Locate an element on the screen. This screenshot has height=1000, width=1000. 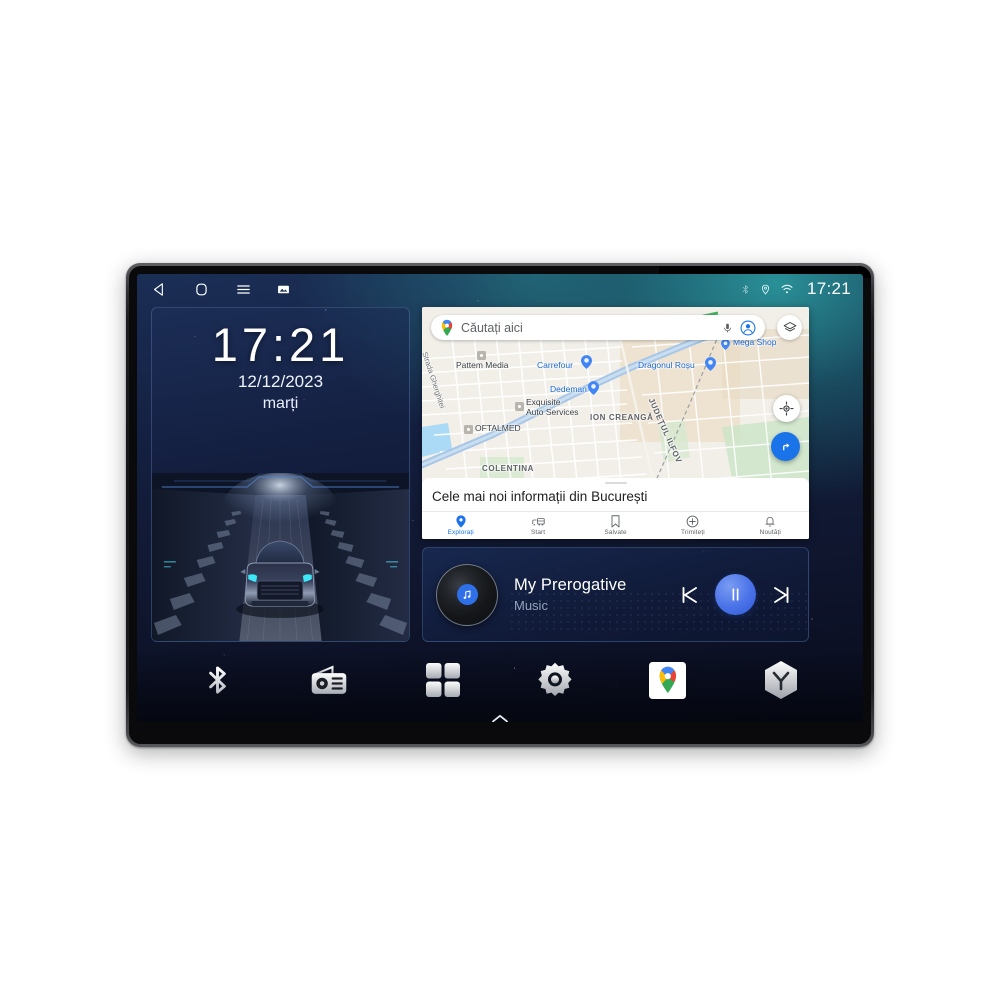
clock-widget: 17:21 12/12/2023 marți is located at coordinates (280, 394).